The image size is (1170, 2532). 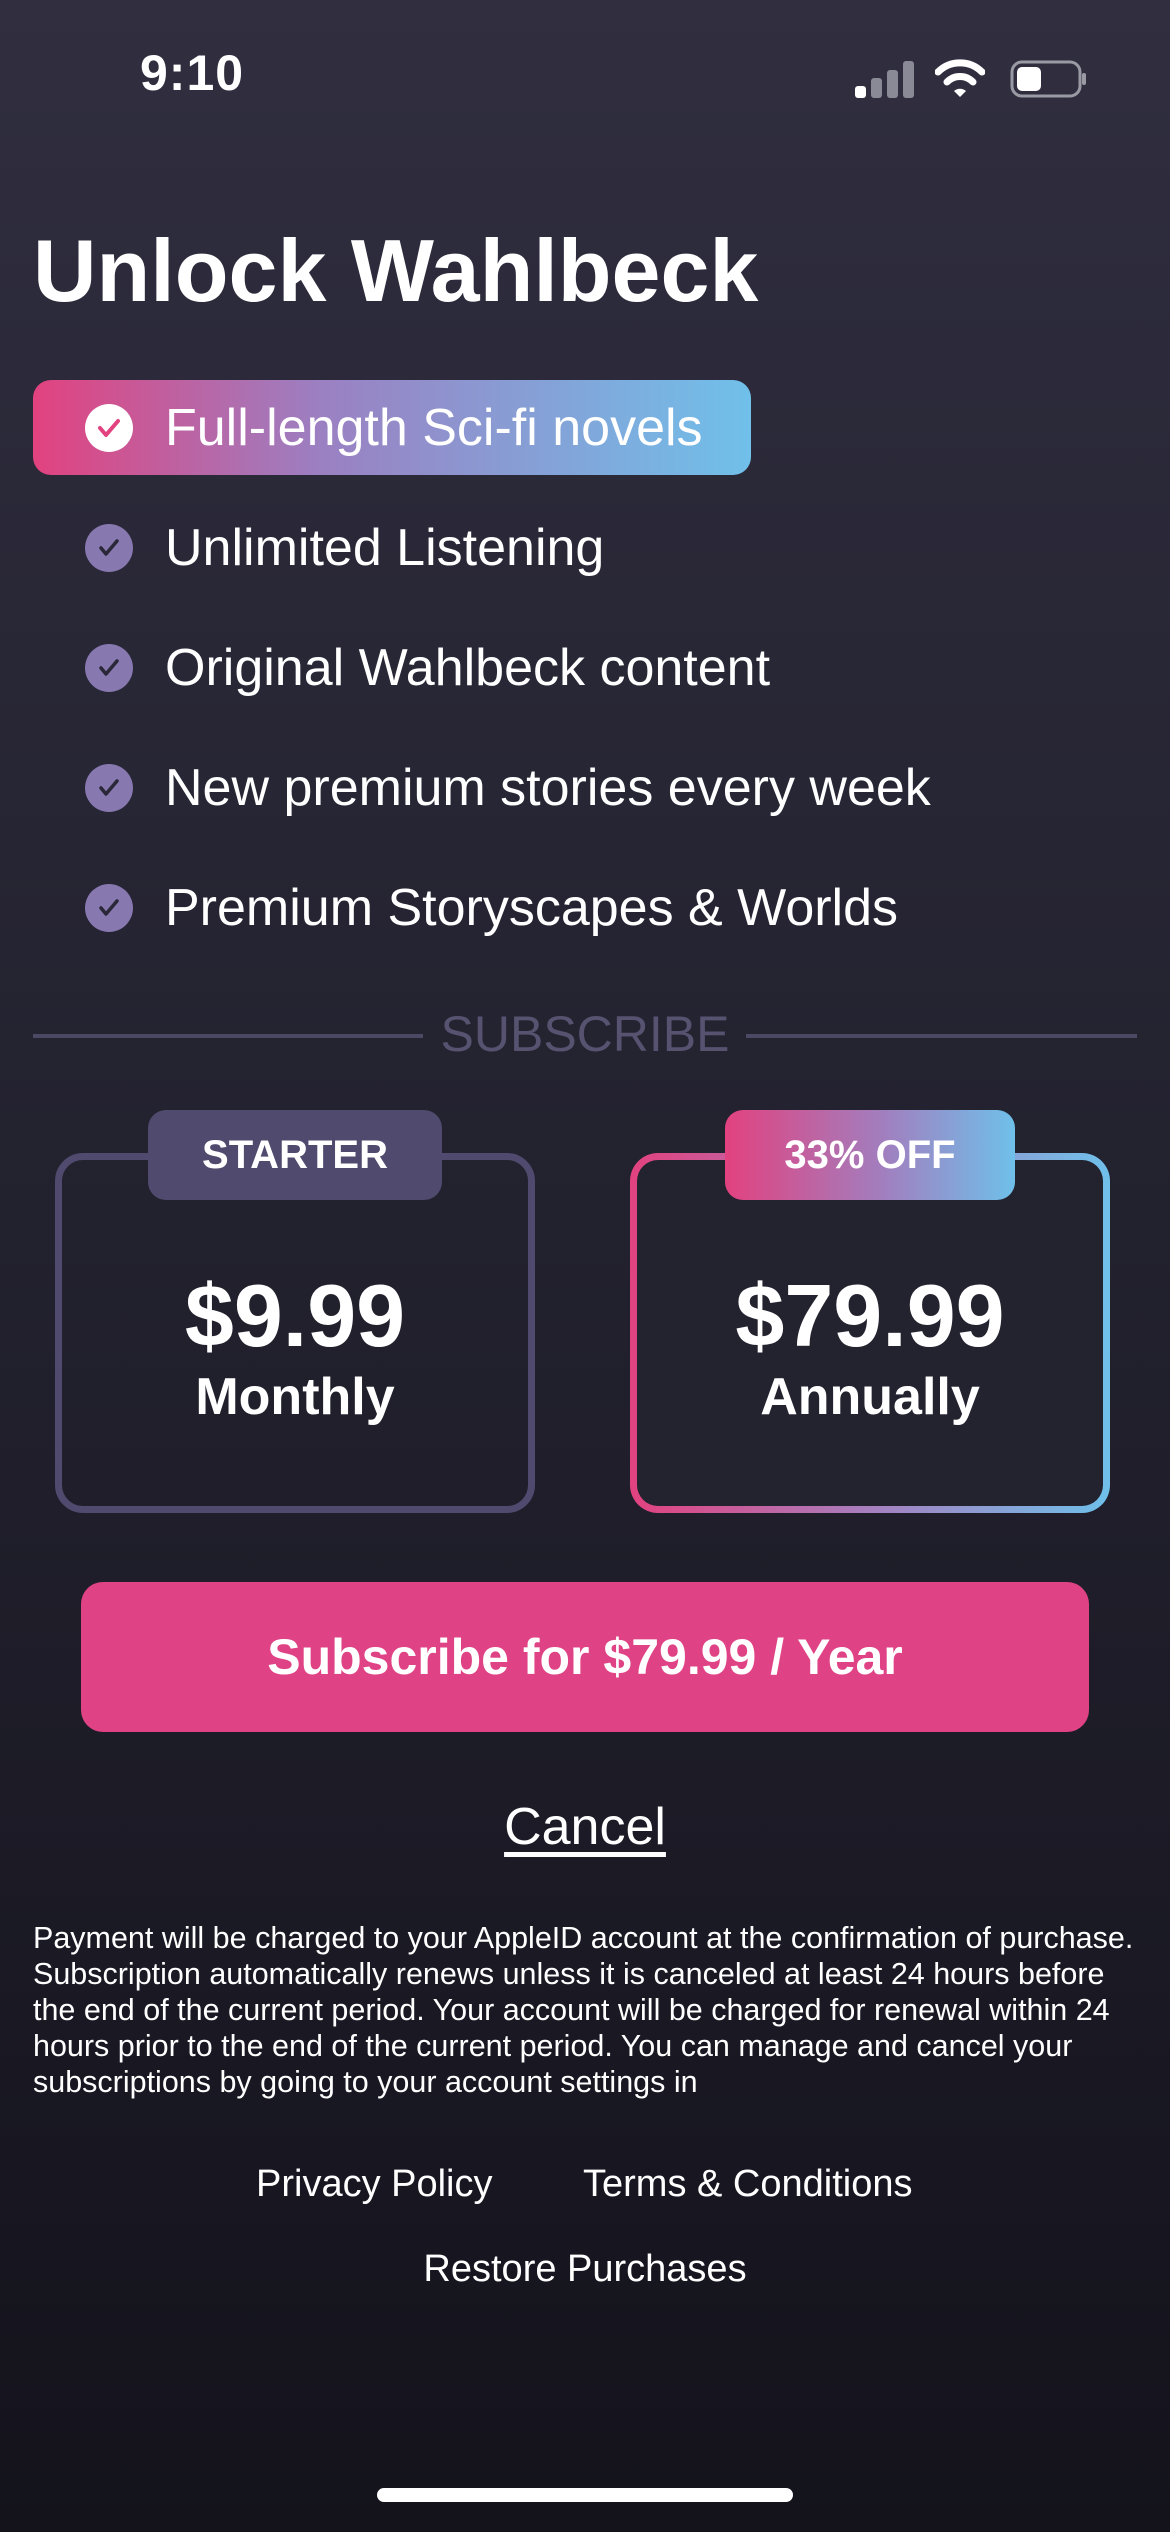 I want to click on feature-label: Unlimited Listening, so click(x=385, y=547).